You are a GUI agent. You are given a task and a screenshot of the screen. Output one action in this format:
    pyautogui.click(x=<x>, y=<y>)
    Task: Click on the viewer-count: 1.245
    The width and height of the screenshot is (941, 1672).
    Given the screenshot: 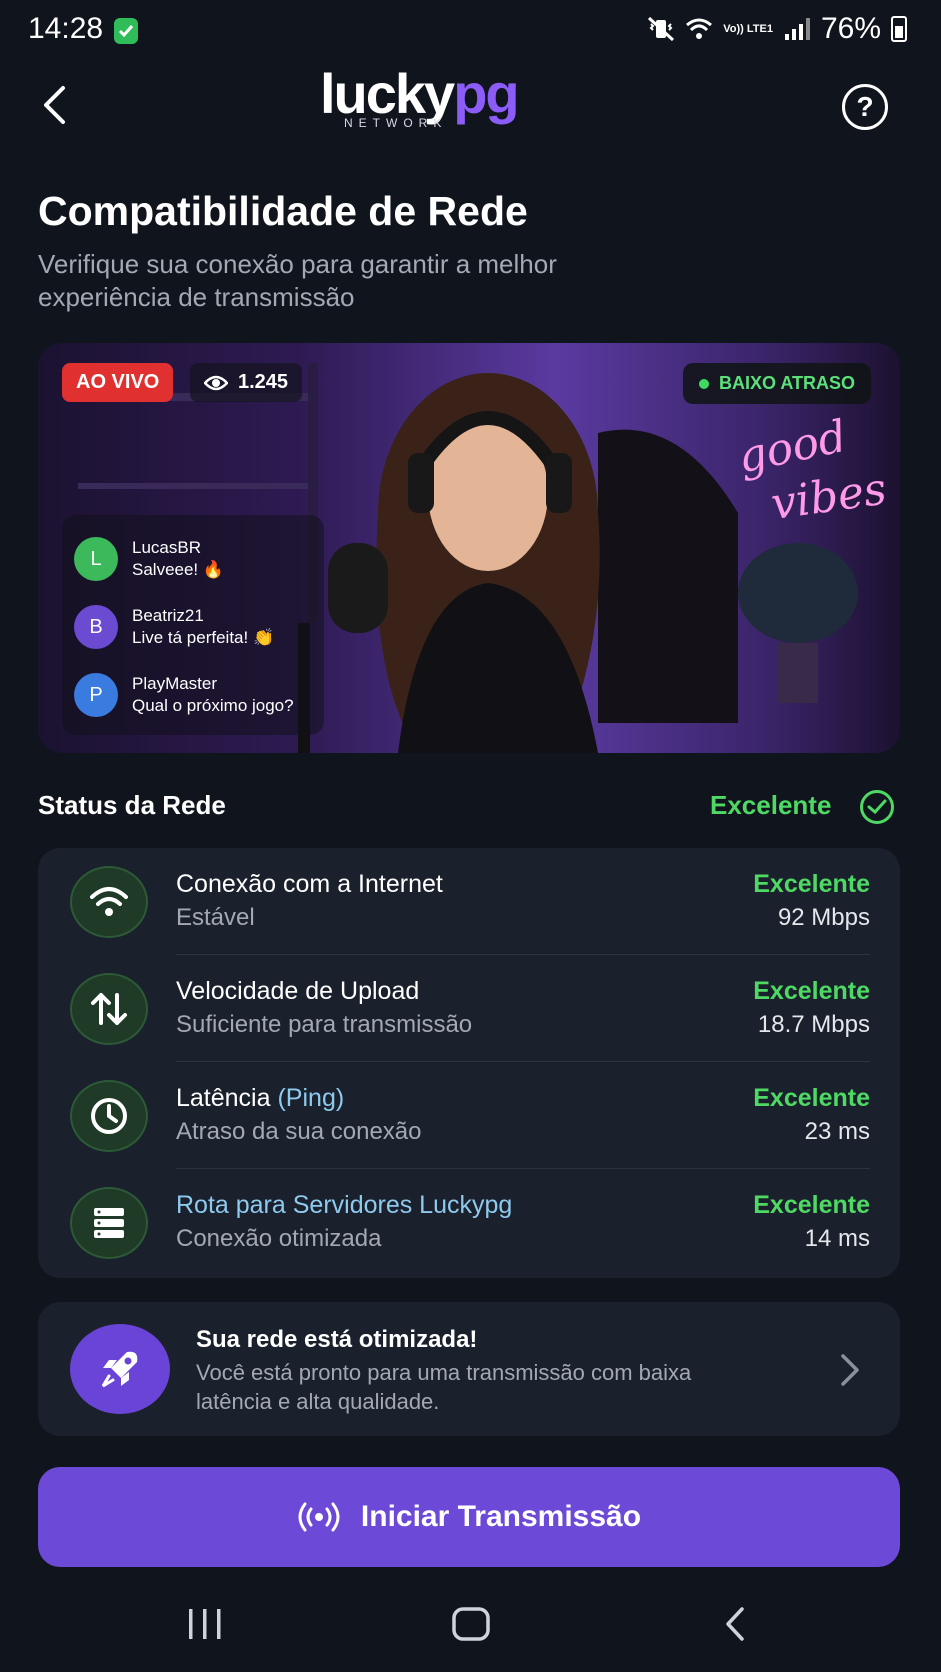 What is the action you would take?
    pyautogui.click(x=246, y=382)
    